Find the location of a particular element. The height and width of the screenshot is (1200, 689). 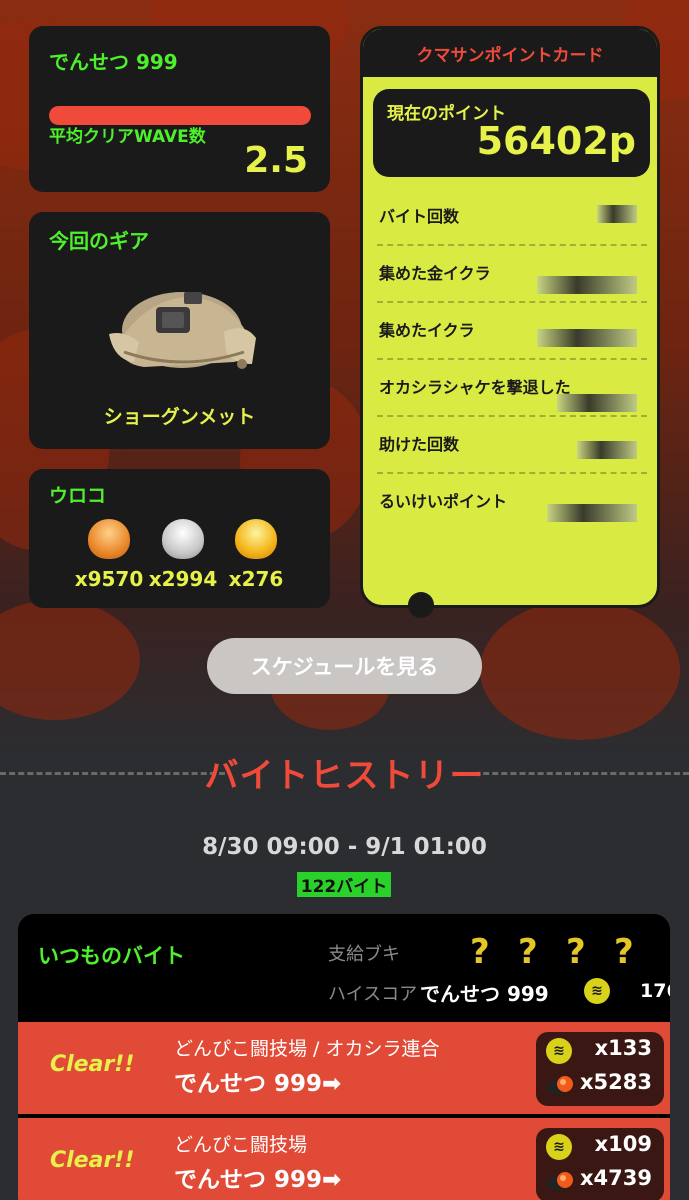

gear-panel: 今回のギア ショーグンメット is located at coordinates (179, 330).